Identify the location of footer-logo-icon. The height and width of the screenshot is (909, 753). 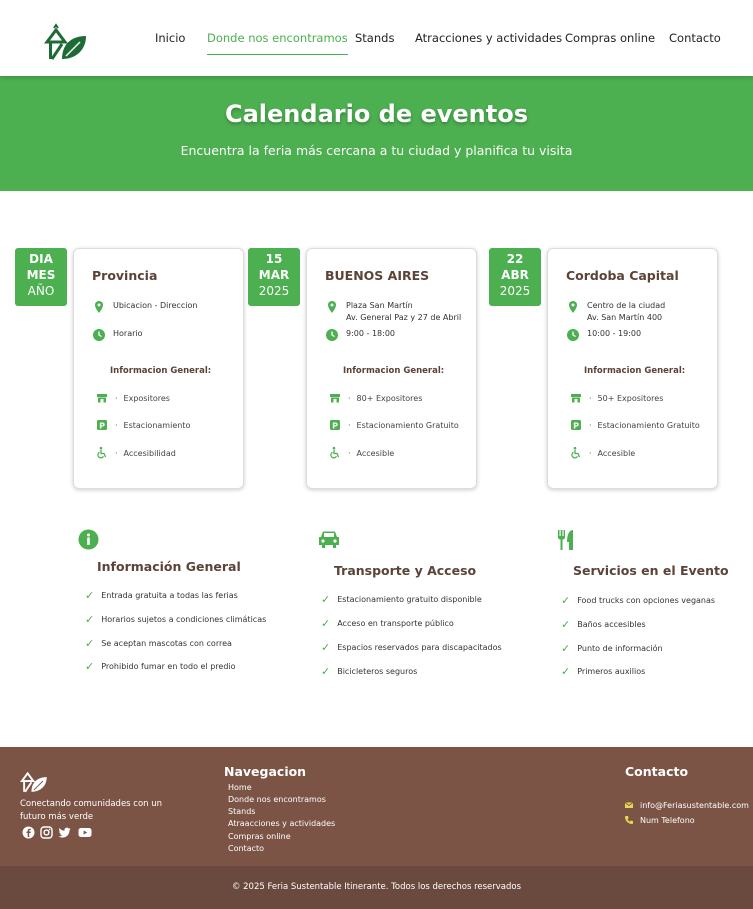
(34, 781).